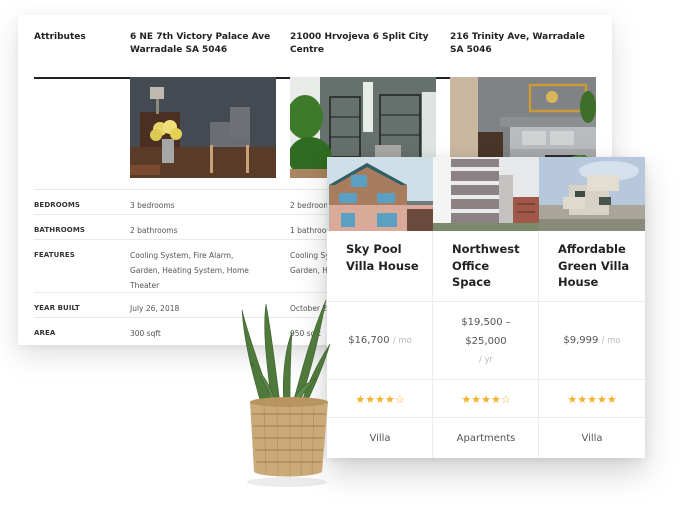 The height and width of the screenshot is (516, 697). I want to click on price-amount: $16,700, so click(369, 340).